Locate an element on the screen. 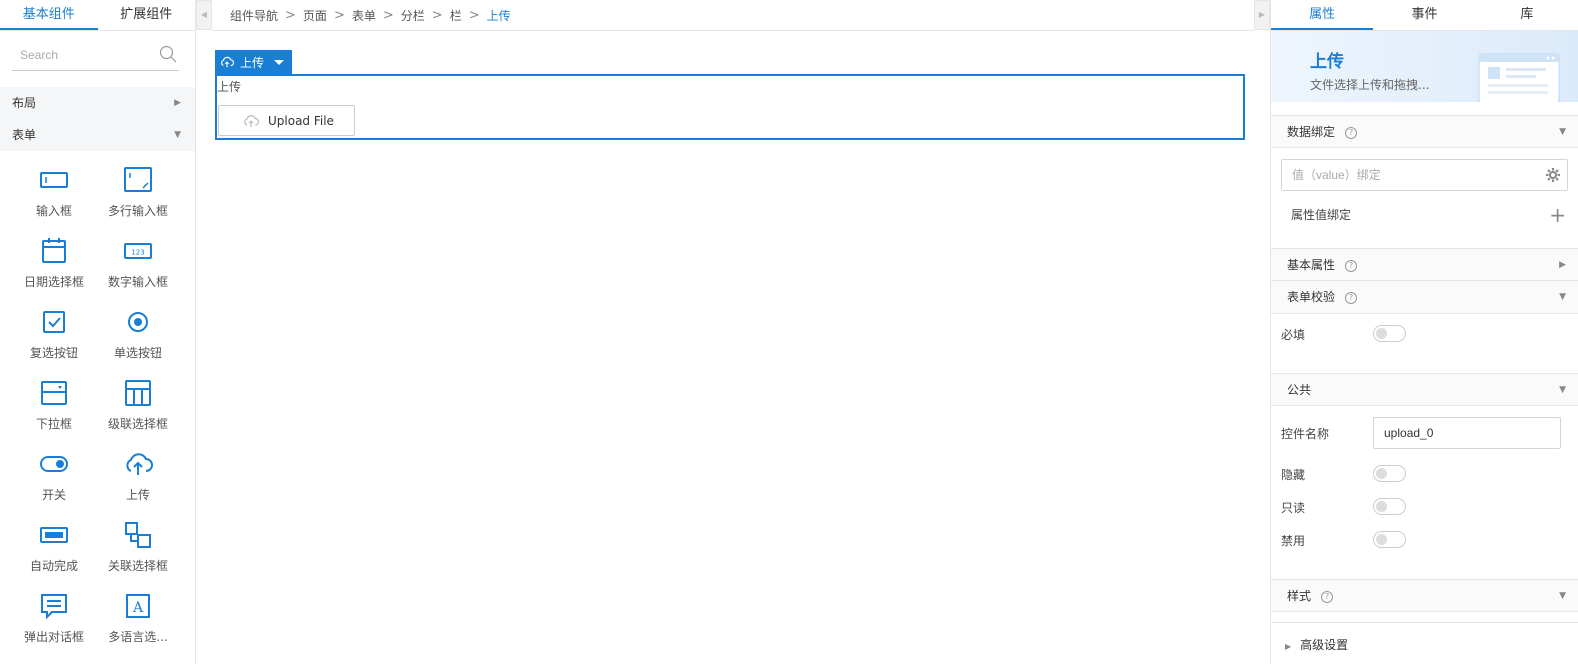 The height and width of the screenshot is (664, 1578). section-common: 公共 ▼ is located at coordinates (1424, 389).